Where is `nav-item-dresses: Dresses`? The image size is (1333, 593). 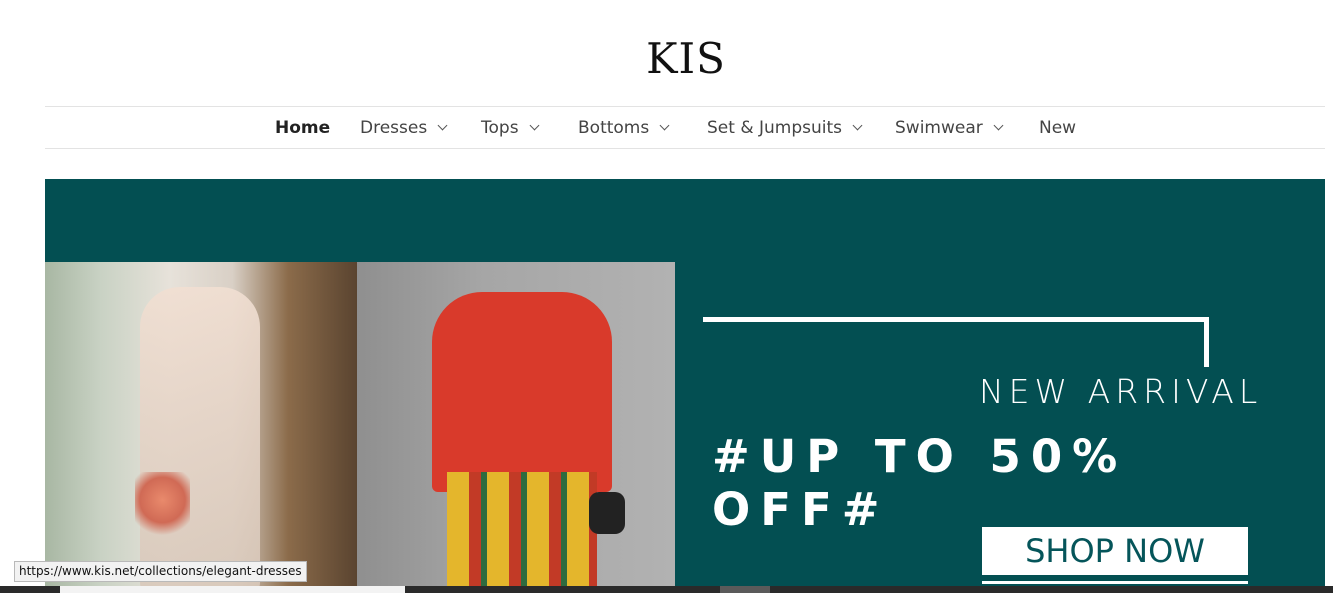
nav-item-dresses: Dresses is located at coordinates (404, 128).